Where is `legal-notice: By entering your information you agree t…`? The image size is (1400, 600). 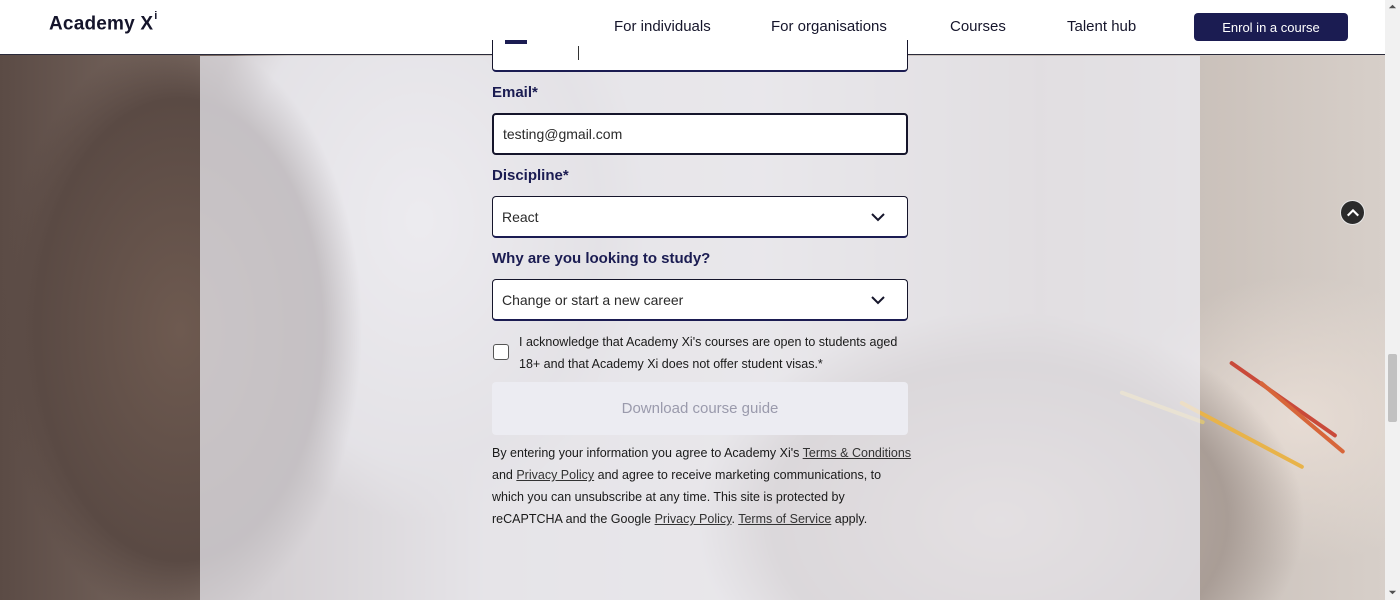 legal-notice: By entering your information you agree t… is located at coordinates (702, 486).